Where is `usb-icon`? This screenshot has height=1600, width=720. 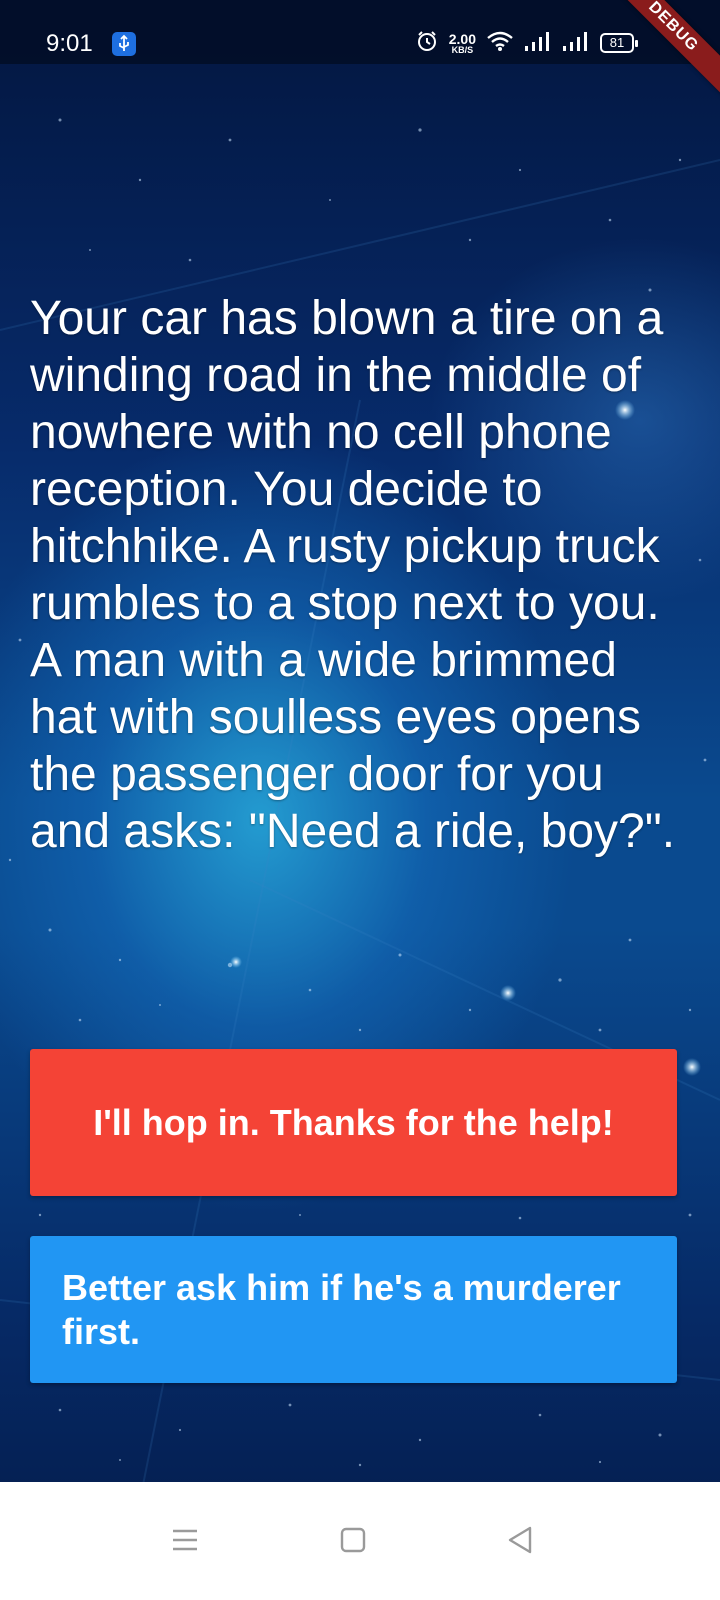
usb-icon is located at coordinates (124, 44).